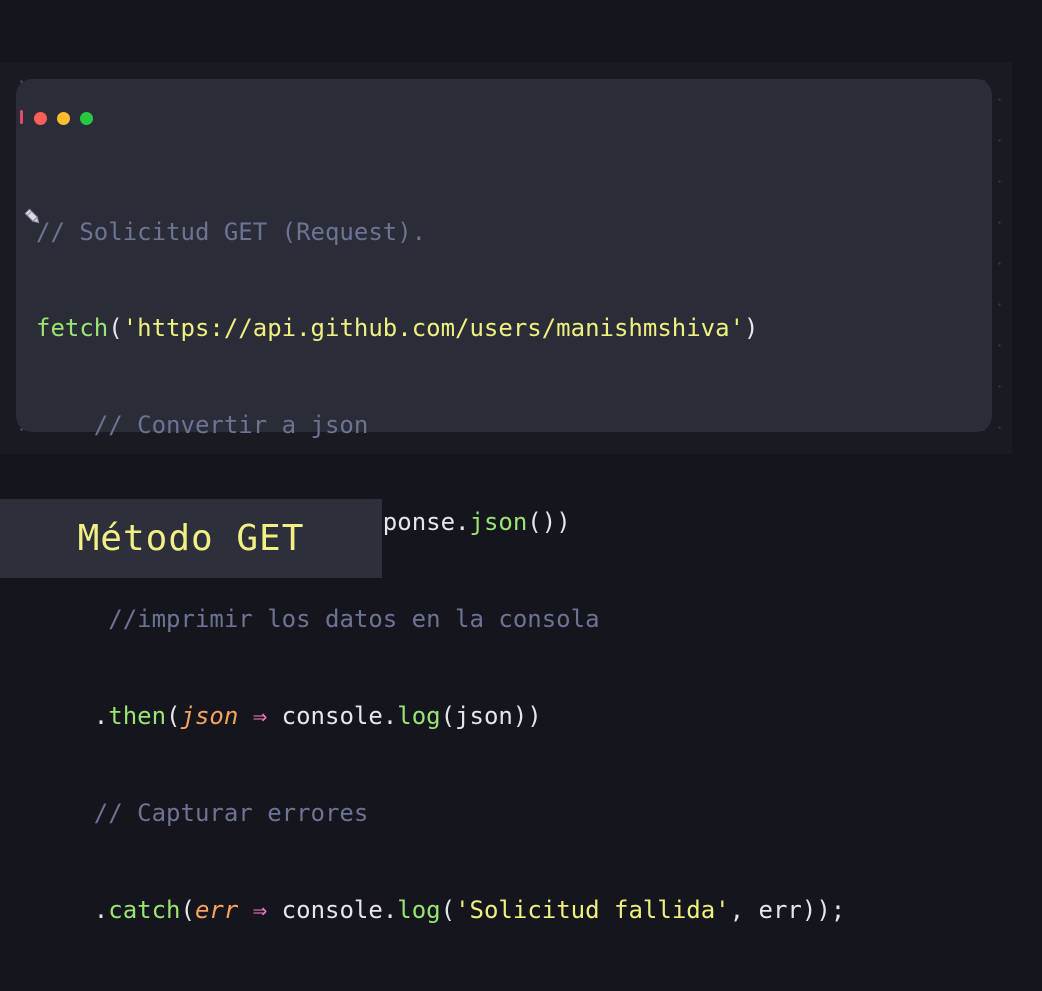 Image resolution: width=1042 pixels, height=991 pixels. What do you see at coordinates (440, 813) in the screenshot?
I see `code-line-7: // Capturar errores` at bounding box center [440, 813].